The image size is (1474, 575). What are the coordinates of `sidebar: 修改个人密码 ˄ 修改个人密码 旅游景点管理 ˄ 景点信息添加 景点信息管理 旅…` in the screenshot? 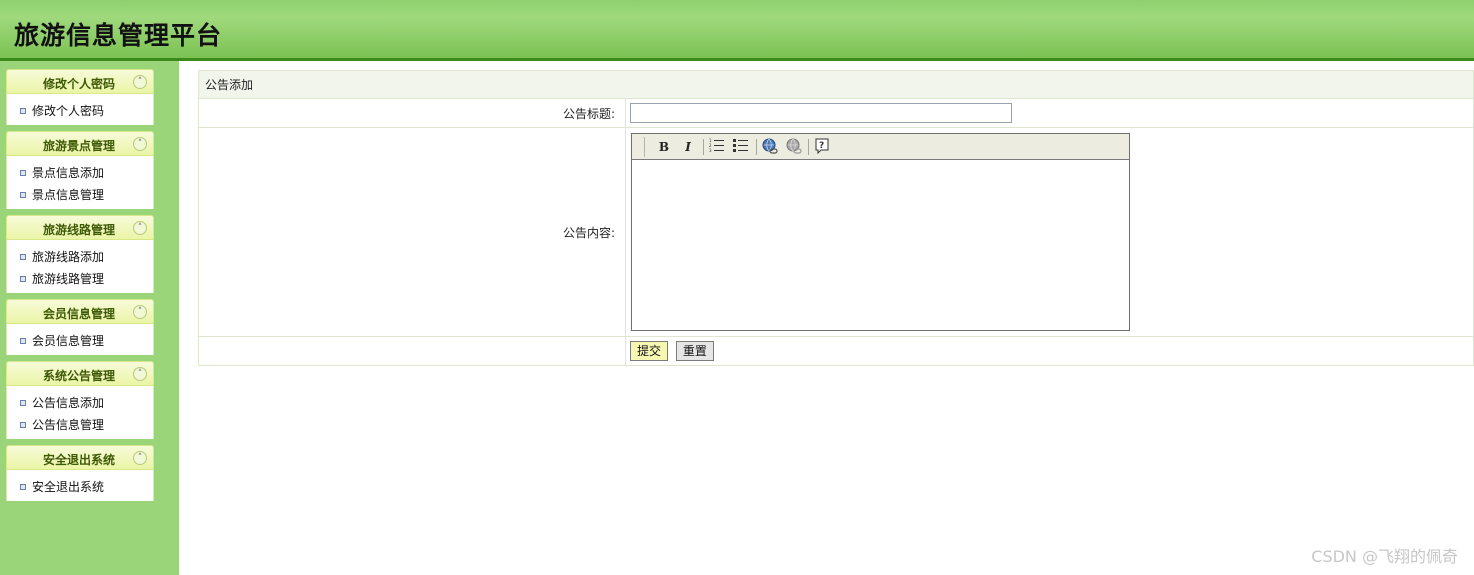 It's located at (89, 318).